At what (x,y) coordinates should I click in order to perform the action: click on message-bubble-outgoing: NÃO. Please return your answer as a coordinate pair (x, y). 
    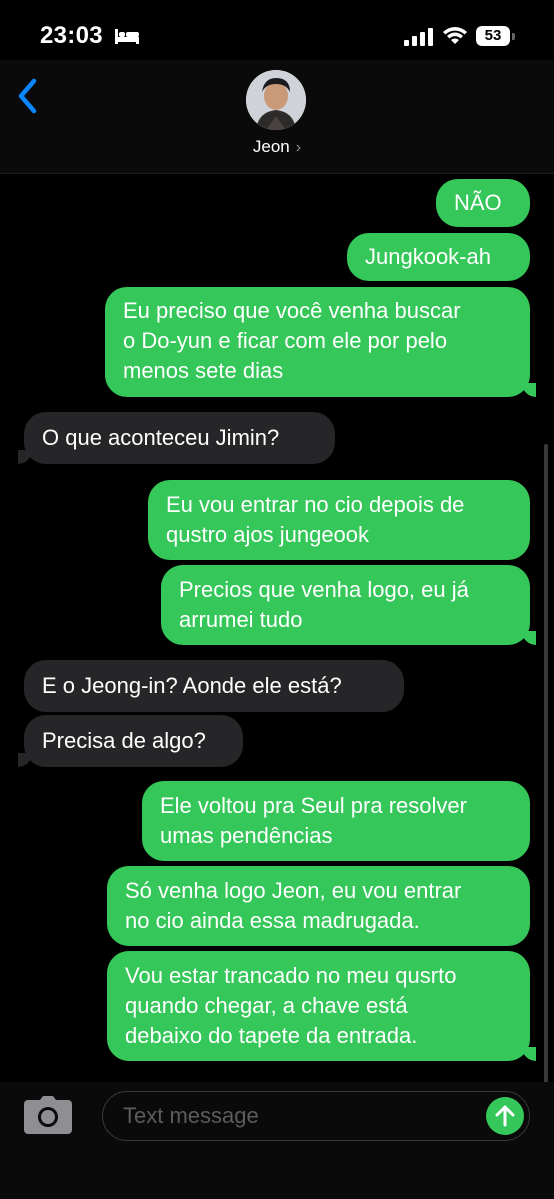
    Looking at the image, I should click on (483, 203).